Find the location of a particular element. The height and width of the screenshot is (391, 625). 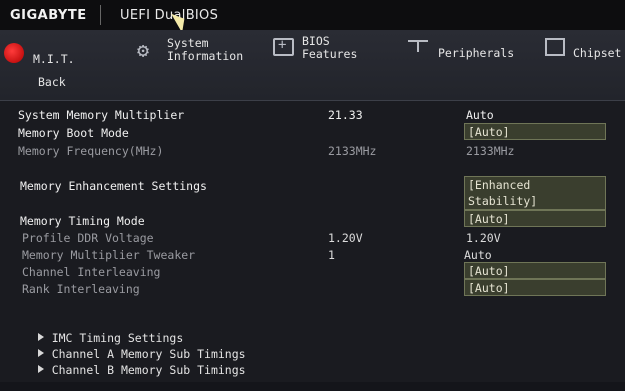

setting-label: Memory Timing Mode is located at coordinates (82, 221).